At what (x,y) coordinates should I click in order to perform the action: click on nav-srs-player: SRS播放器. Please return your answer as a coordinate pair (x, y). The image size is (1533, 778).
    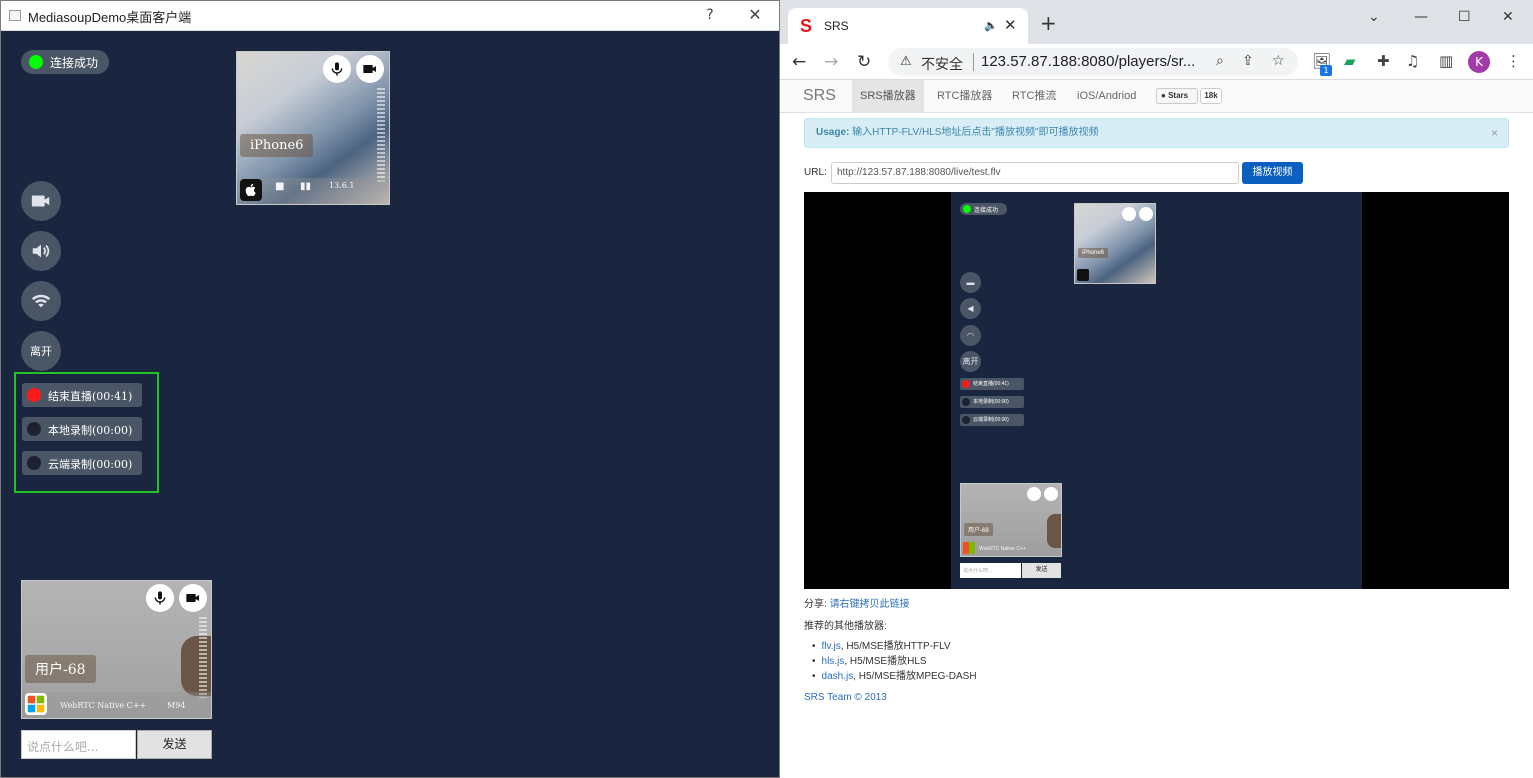
    Looking at the image, I should click on (888, 96).